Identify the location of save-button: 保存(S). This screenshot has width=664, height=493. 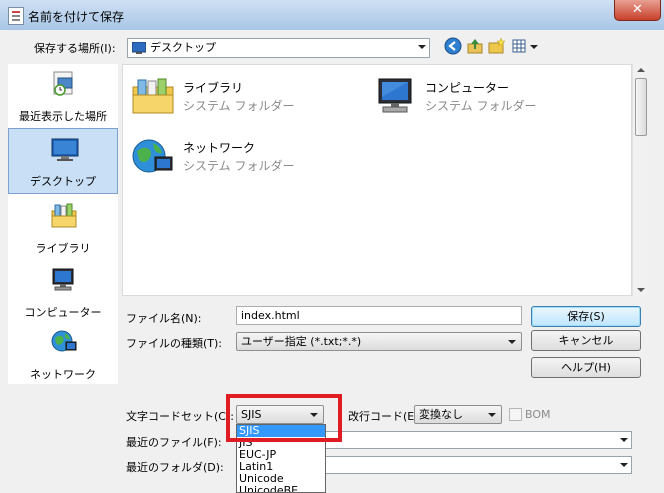
(586, 316).